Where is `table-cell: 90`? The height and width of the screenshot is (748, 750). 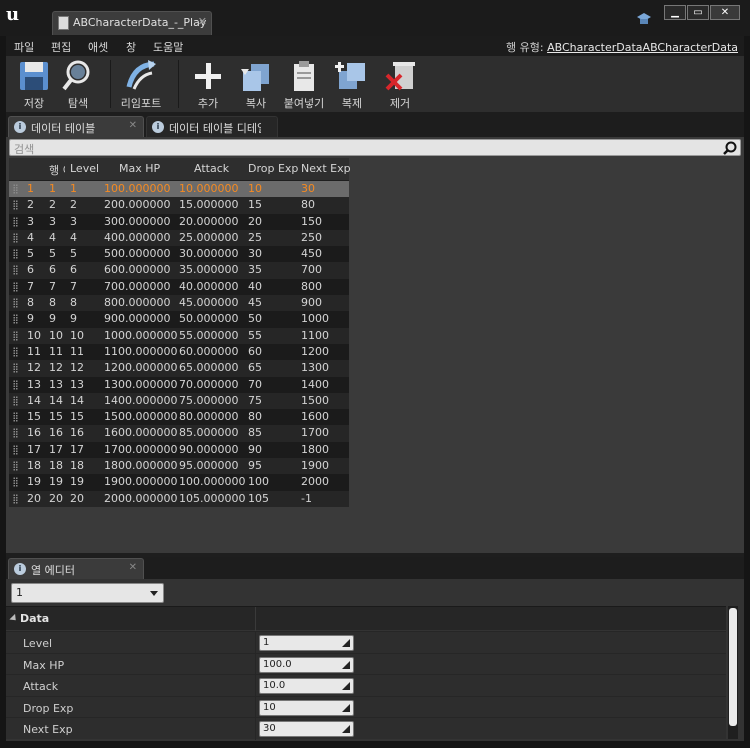 table-cell: 90 is located at coordinates (255, 449).